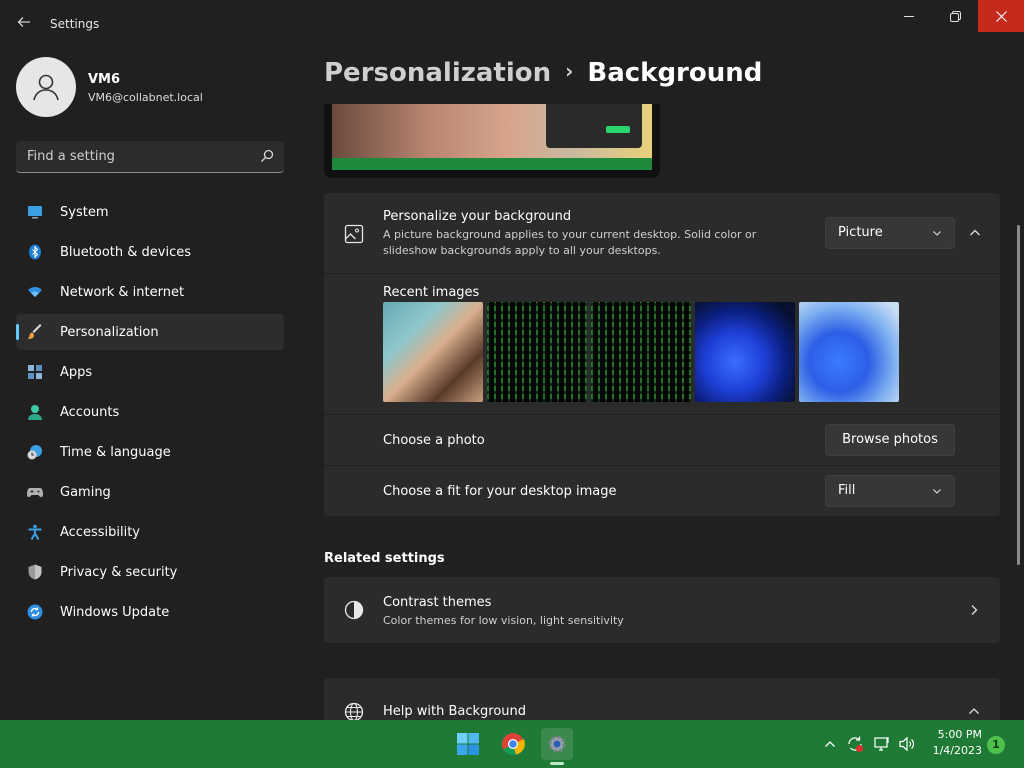  Describe the element at coordinates (104, 79) in the screenshot. I see `user-name: VM6` at that location.